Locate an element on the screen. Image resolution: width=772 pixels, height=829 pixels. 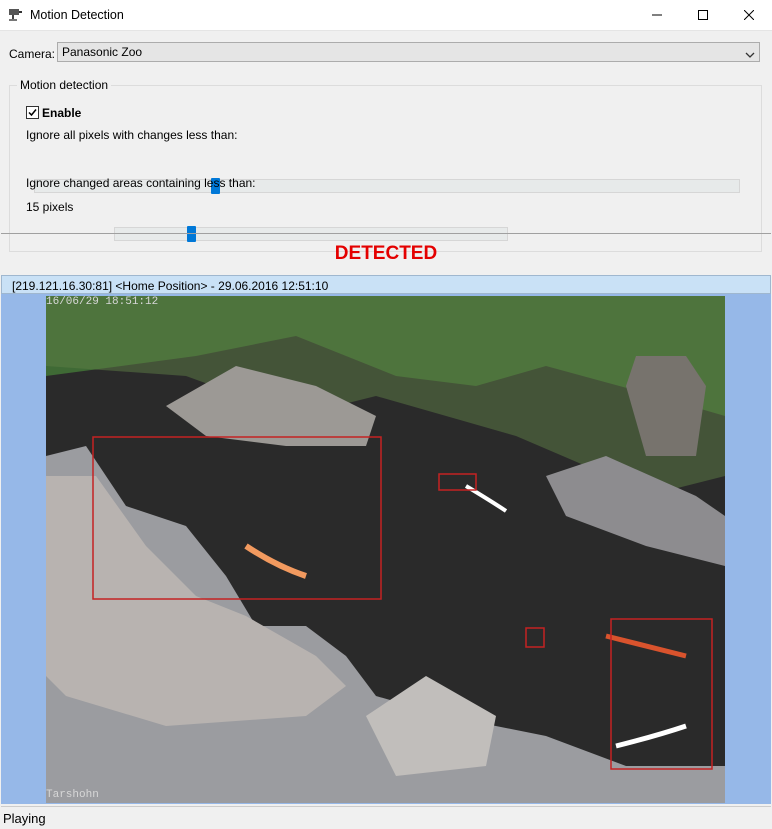
enable-checkbox is located at coordinates (32, 112).